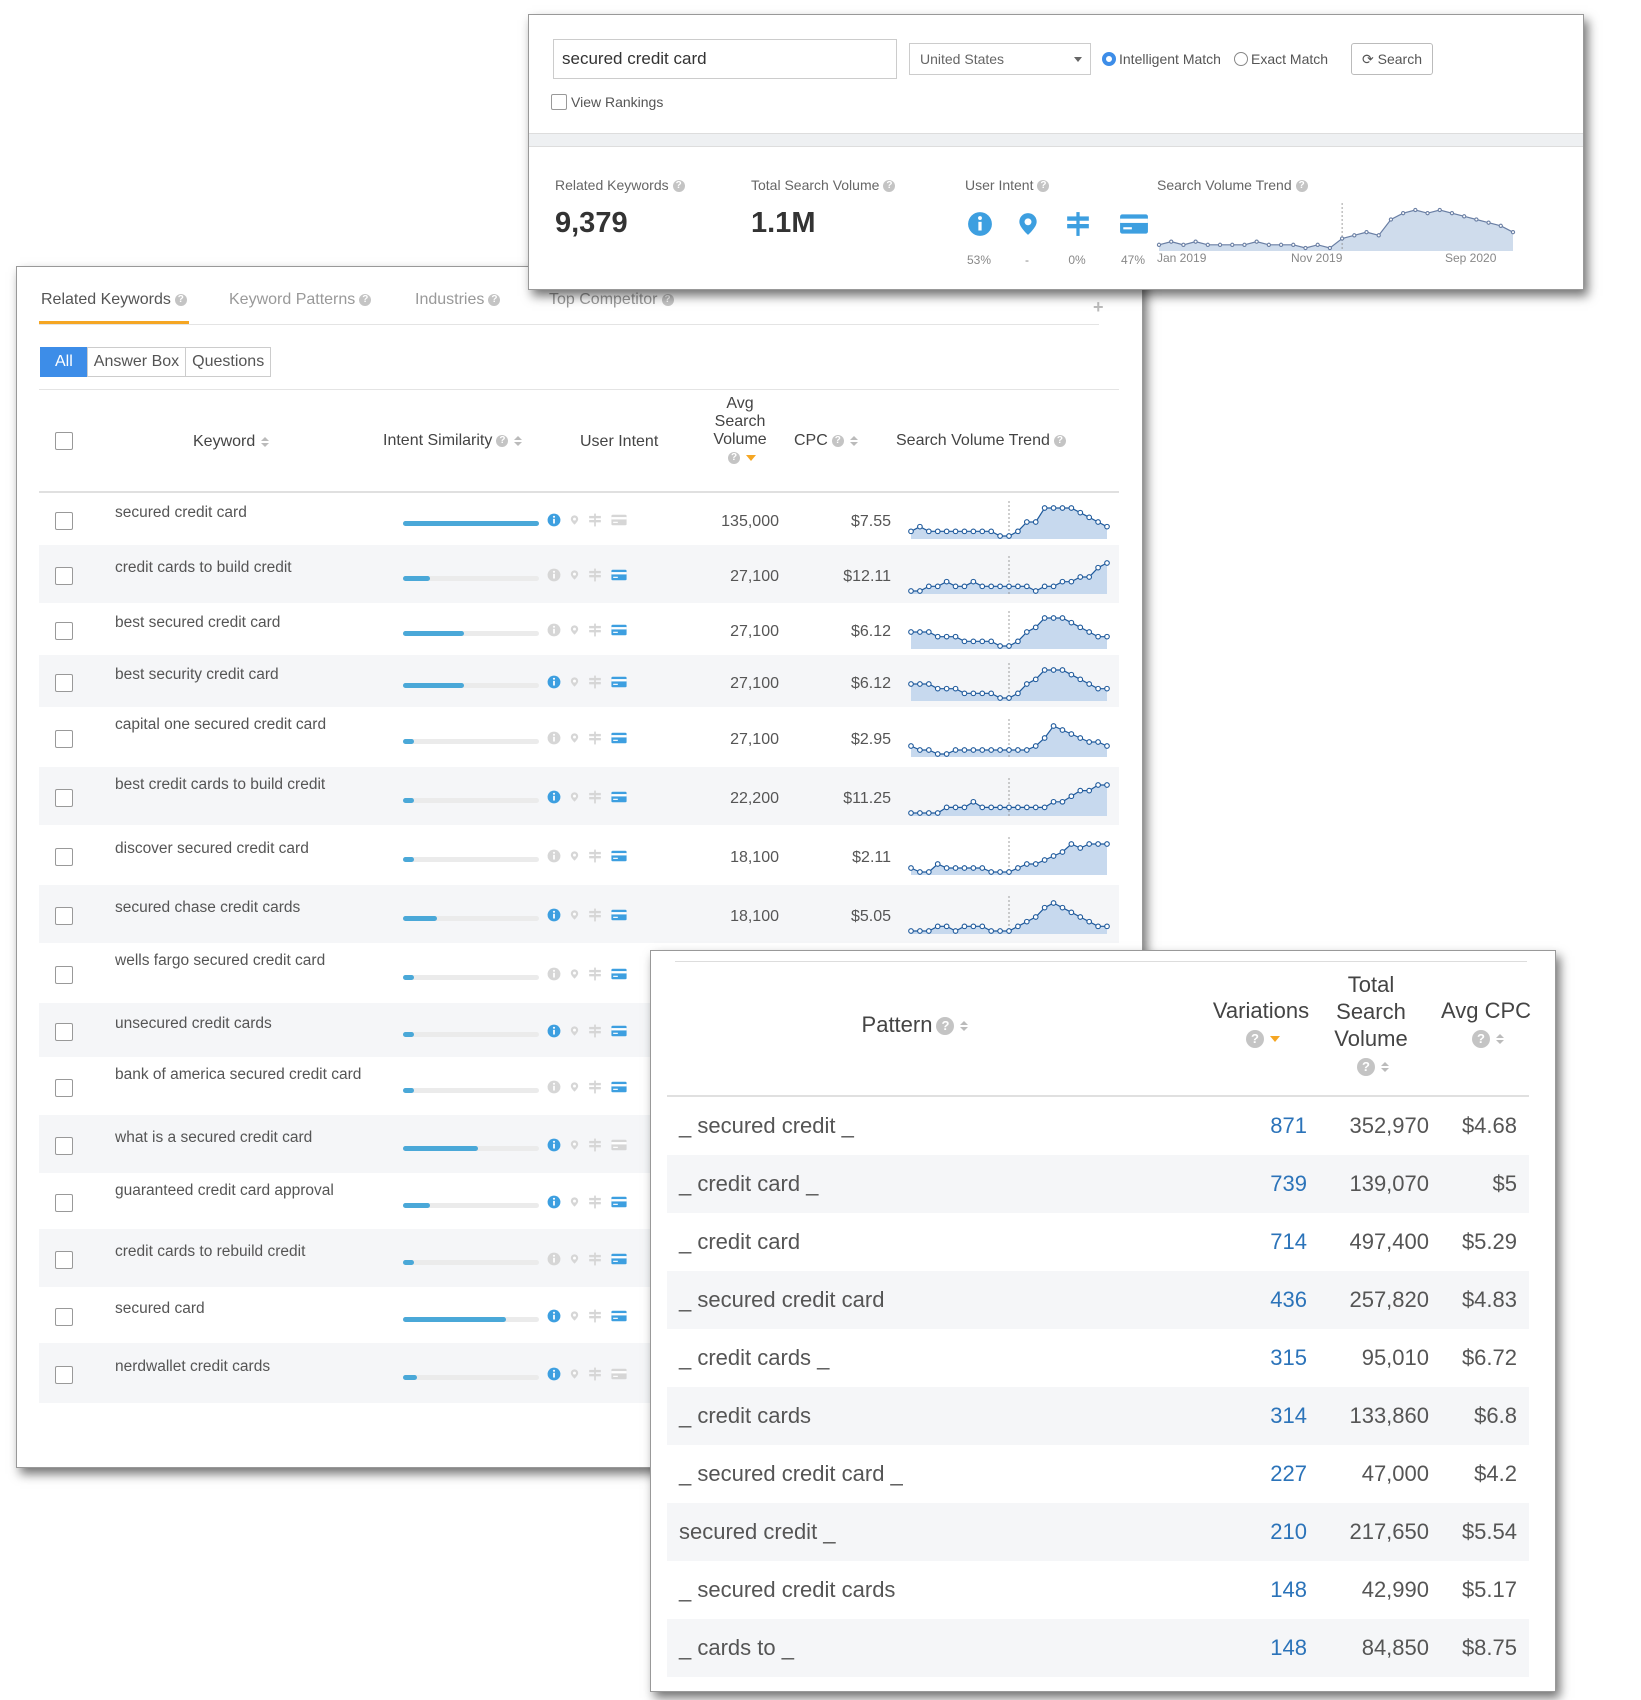 The image size is (1641, 1700). I want to click on keyword-search-input, so click(725, 59).